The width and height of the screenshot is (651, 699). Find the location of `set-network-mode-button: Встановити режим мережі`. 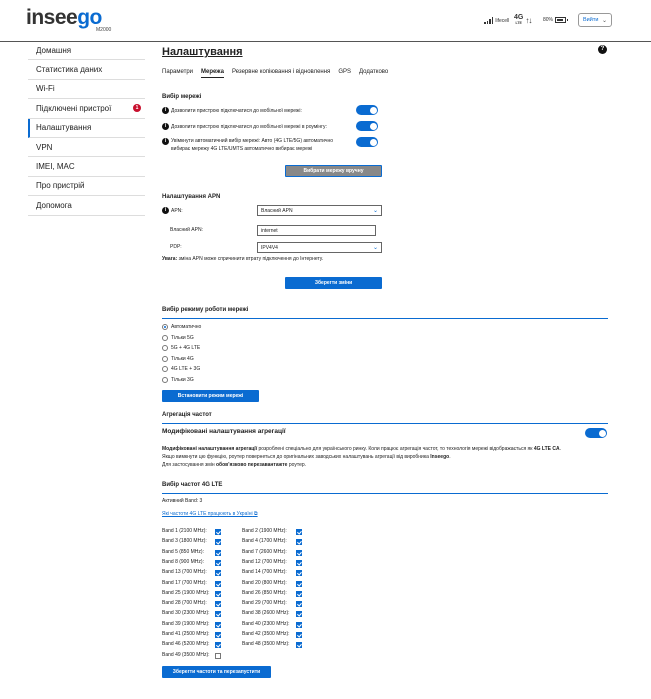

set-network-mode-button: Встановити режим мережі is located at coordinates (210, 396).